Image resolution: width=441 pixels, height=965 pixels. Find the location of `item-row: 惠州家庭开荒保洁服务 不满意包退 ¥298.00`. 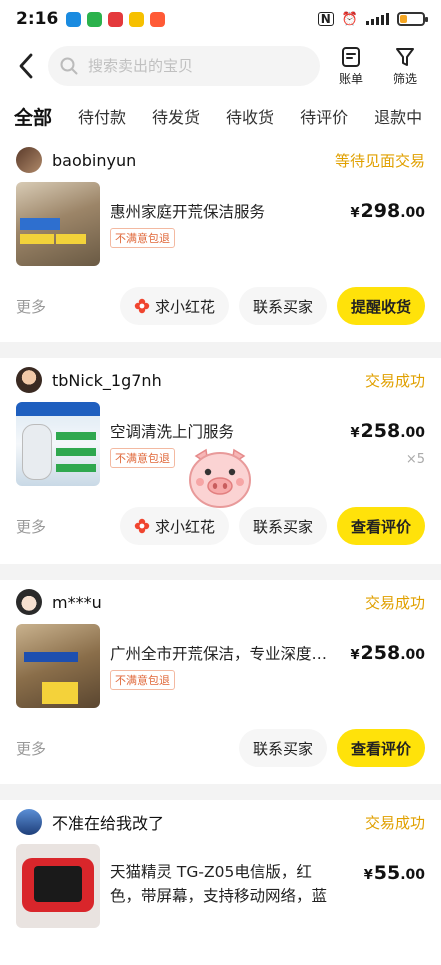

item-row: 惠州家庭开荒保洁服务 不满意包退 ¥298.00 is located at coordinates (220, 228).